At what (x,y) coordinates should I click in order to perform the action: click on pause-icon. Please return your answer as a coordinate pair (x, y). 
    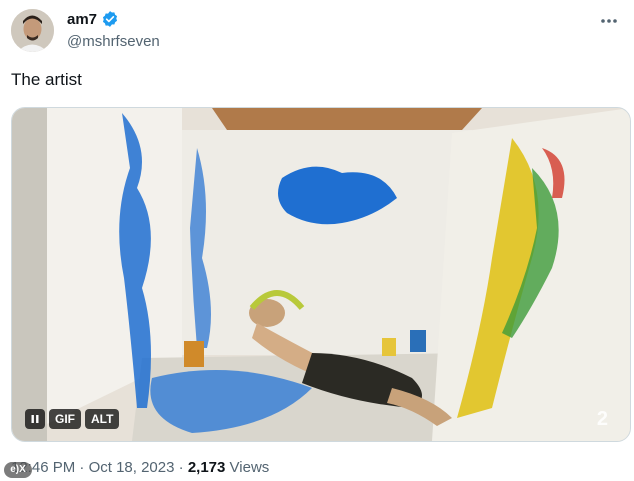
    Looking at the image, I should click on (35, 419).